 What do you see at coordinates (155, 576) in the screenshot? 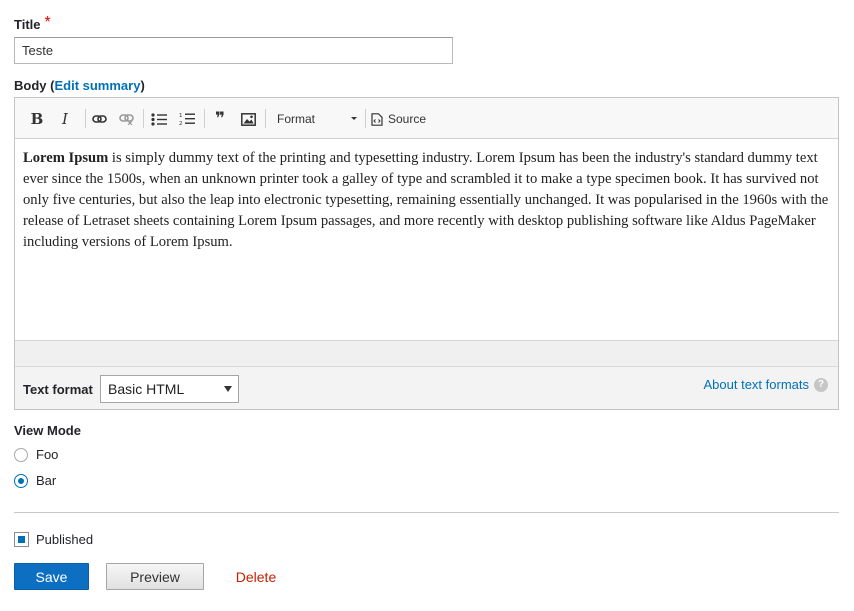
I see `preview-button: Preview` at bounding box center [155, 576].